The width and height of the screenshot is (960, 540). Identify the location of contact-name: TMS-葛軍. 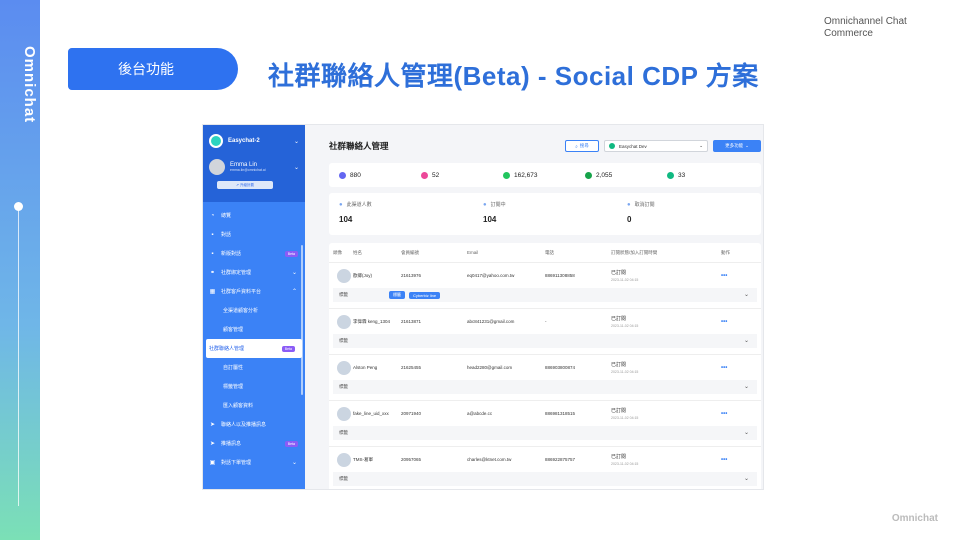
(373, 460).